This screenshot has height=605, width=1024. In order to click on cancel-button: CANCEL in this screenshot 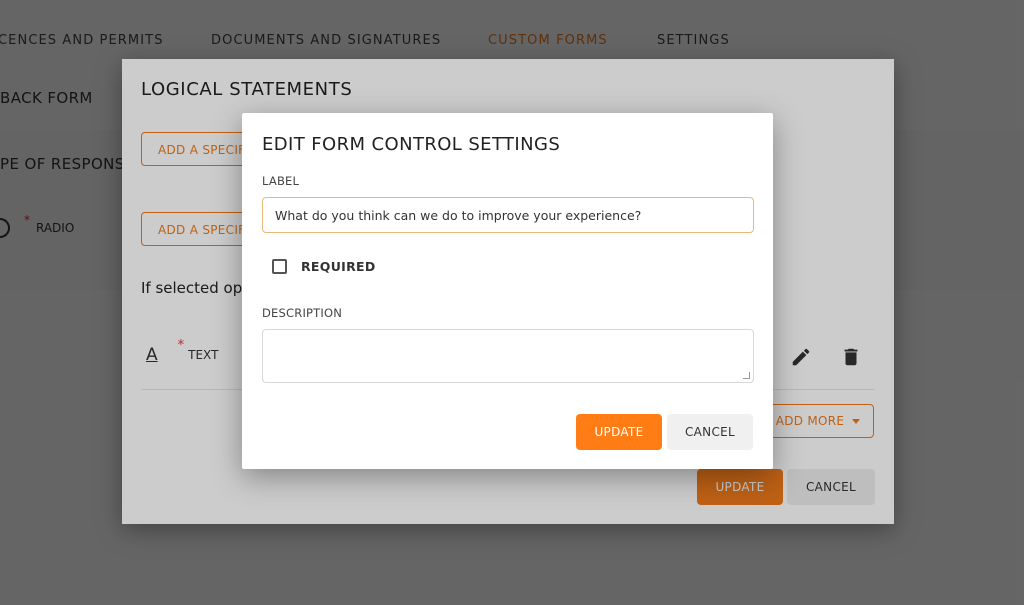, I will do `click(710, 432)`.